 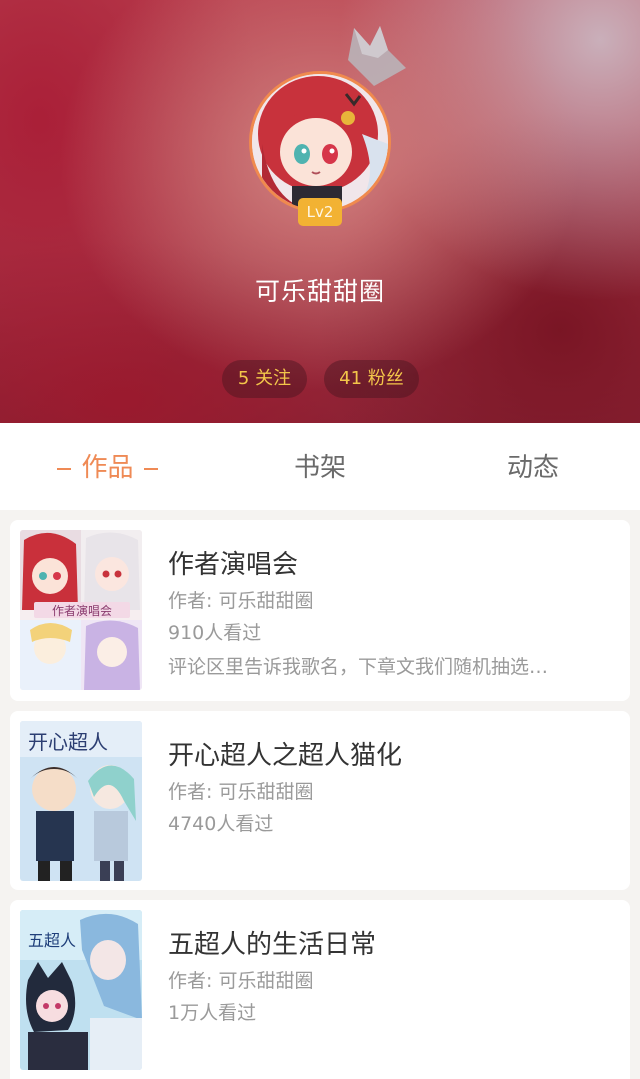 I want to click on work-title: 开心超人之超人猫化, so click(x=285, y=756).